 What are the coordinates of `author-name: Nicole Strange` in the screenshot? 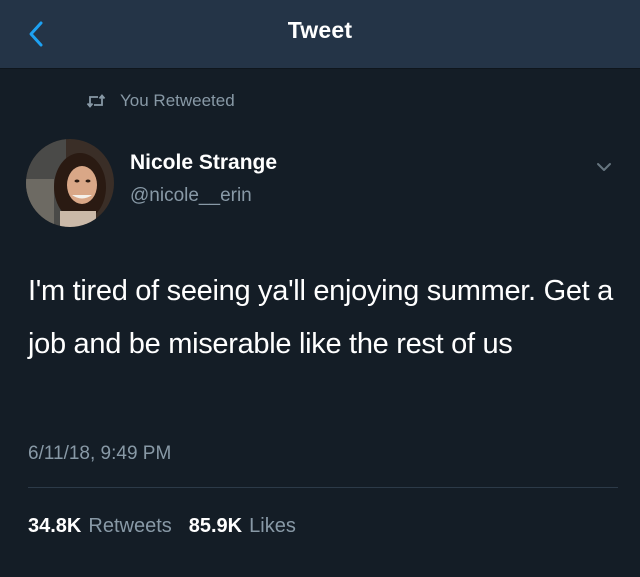 It's located at (203, 163).